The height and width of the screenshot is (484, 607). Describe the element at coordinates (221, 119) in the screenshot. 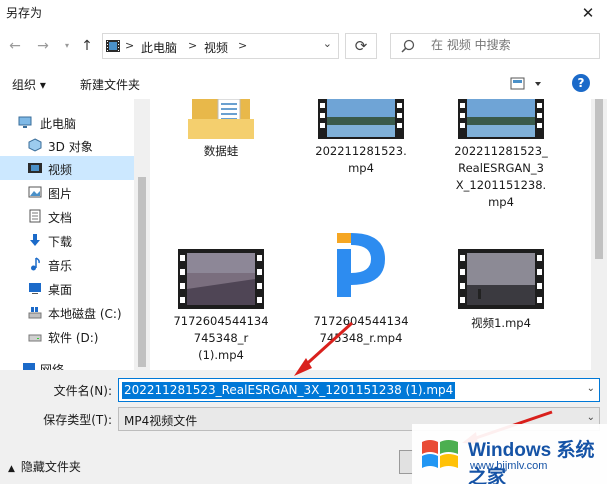

I see `folder-icon` at that location.